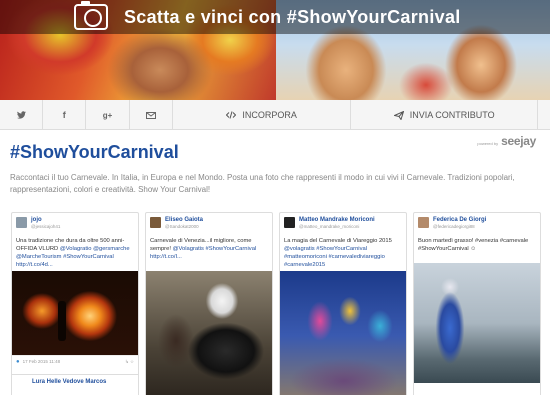 The image size is (550, 395). Describe the element at coordinates (18, 361) in the screenshot. I see `twitter-icon: ●` at that location.